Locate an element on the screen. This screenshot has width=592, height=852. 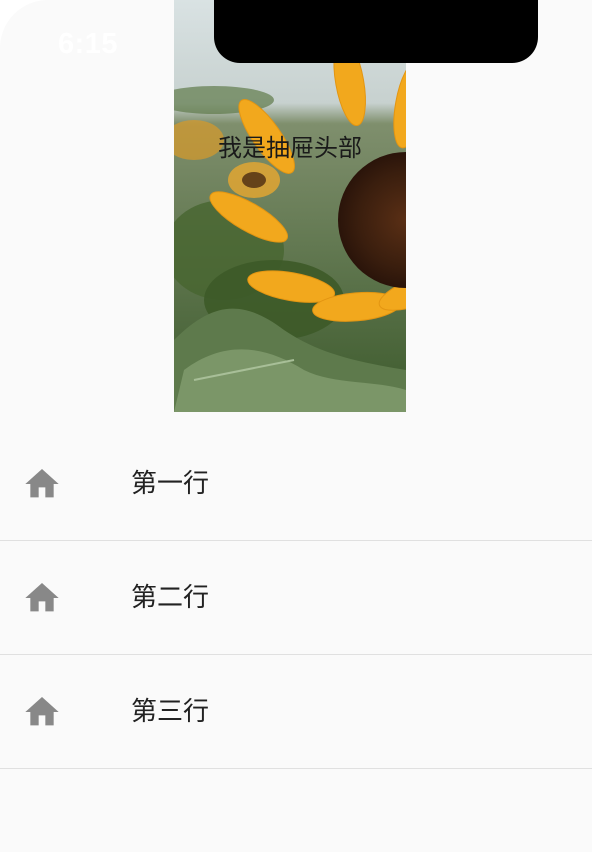
drawer-header-title: 我是抽屉头部 is located at coordinates (290, 148).